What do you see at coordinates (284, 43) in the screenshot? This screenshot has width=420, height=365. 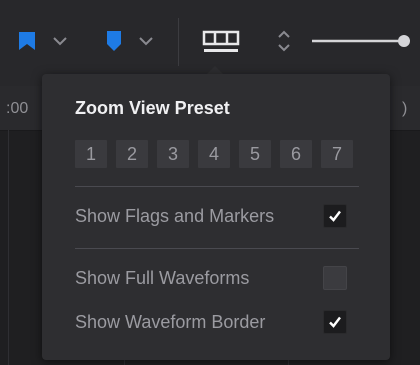 I see `zoom-stepper-icon` at bounding box center [284, 43].